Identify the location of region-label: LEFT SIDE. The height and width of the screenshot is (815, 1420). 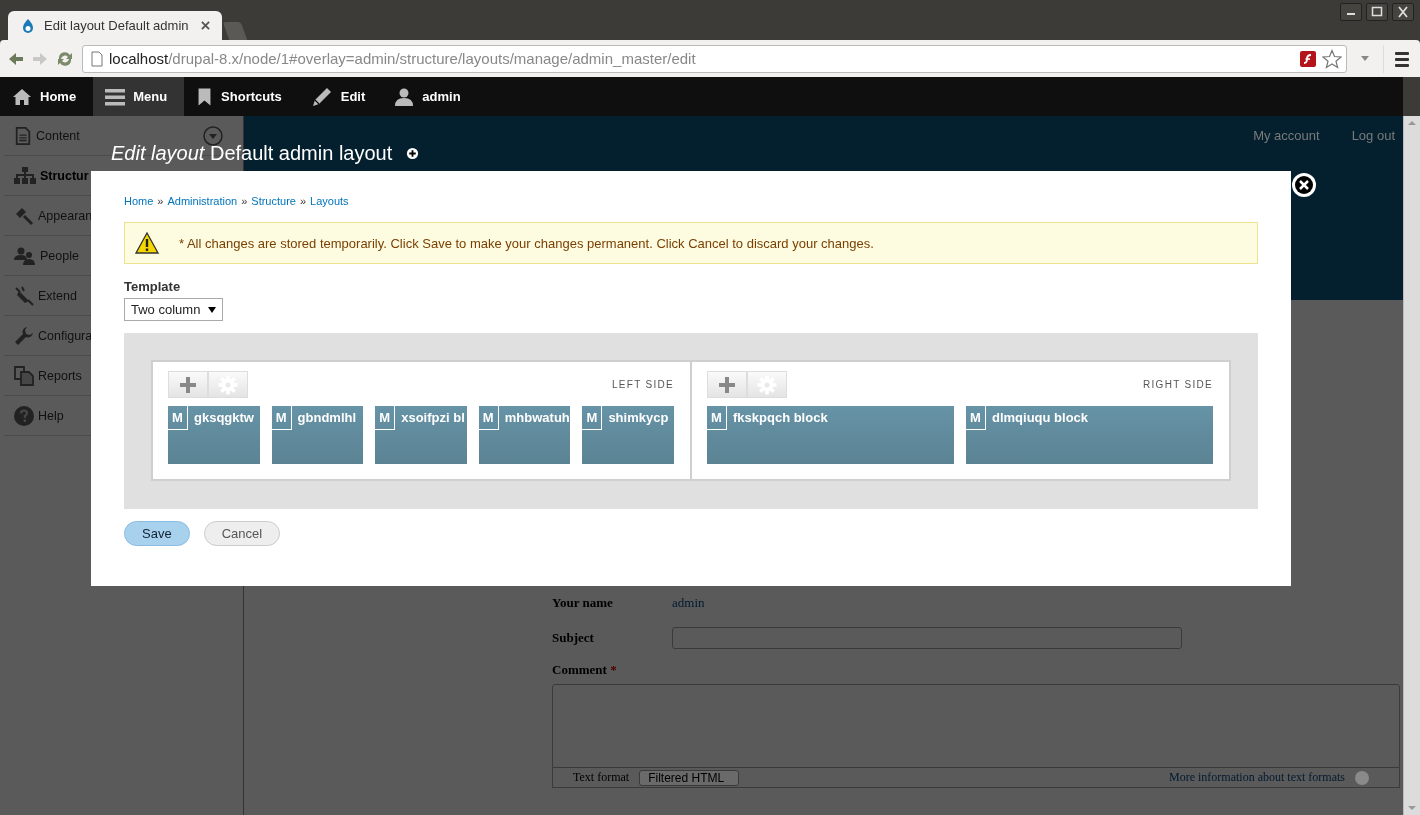
(642, 384).